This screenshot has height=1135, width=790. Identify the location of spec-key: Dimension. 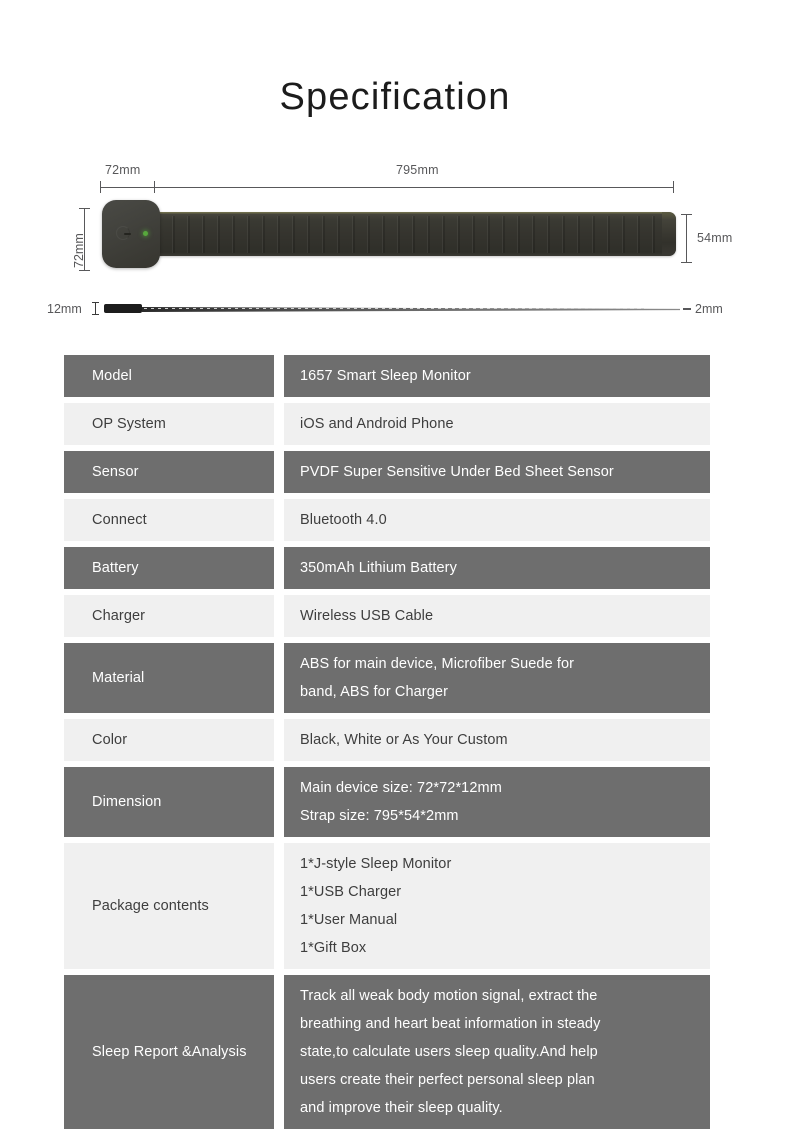
(169, 802).